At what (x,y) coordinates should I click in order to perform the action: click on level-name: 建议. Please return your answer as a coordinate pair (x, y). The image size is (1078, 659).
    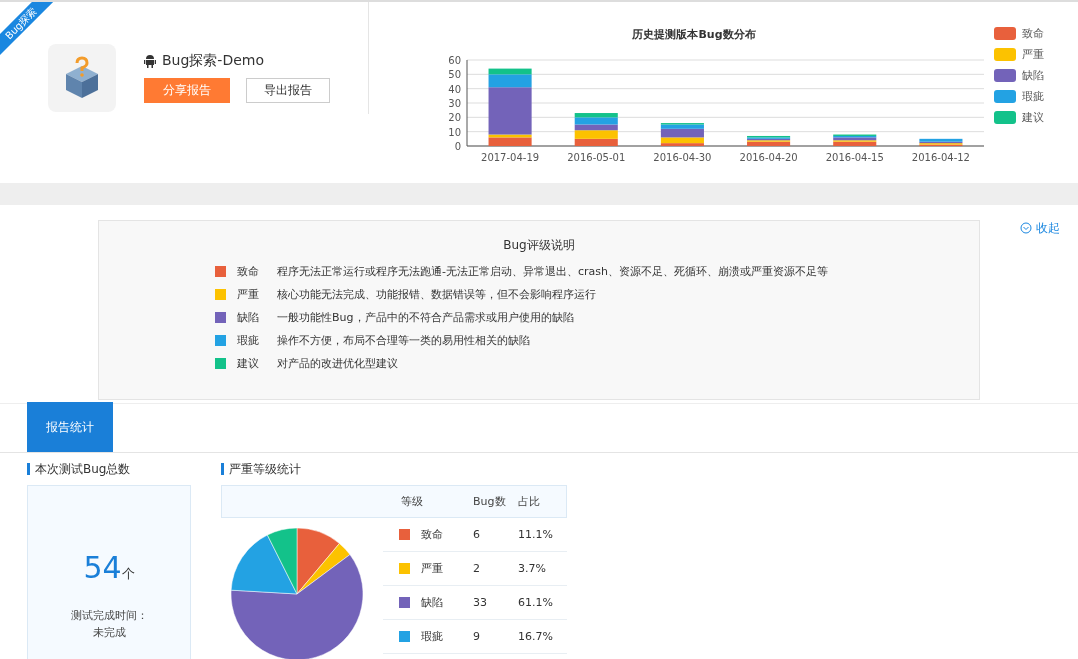
    Looking at the image, I should click on (248, 363).